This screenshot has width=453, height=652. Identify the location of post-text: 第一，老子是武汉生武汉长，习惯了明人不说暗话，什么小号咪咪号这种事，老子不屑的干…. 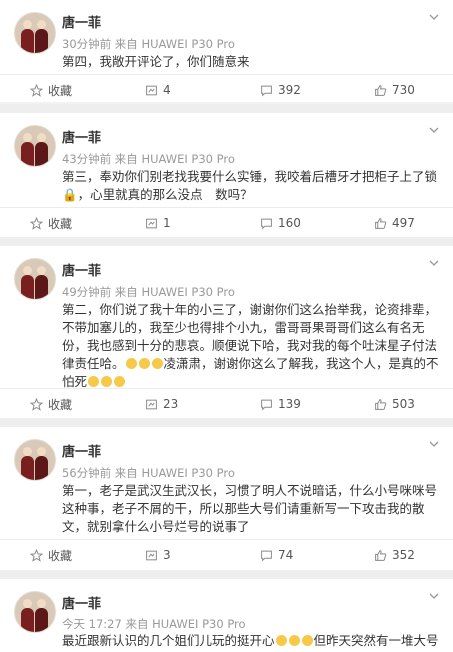
(250, 508).